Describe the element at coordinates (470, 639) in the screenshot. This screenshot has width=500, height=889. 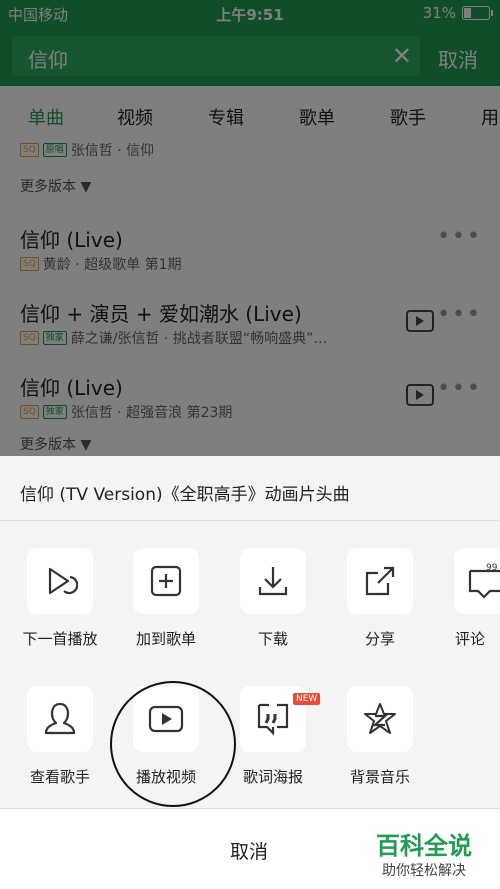
I see `comment-label: 评论` at that location.